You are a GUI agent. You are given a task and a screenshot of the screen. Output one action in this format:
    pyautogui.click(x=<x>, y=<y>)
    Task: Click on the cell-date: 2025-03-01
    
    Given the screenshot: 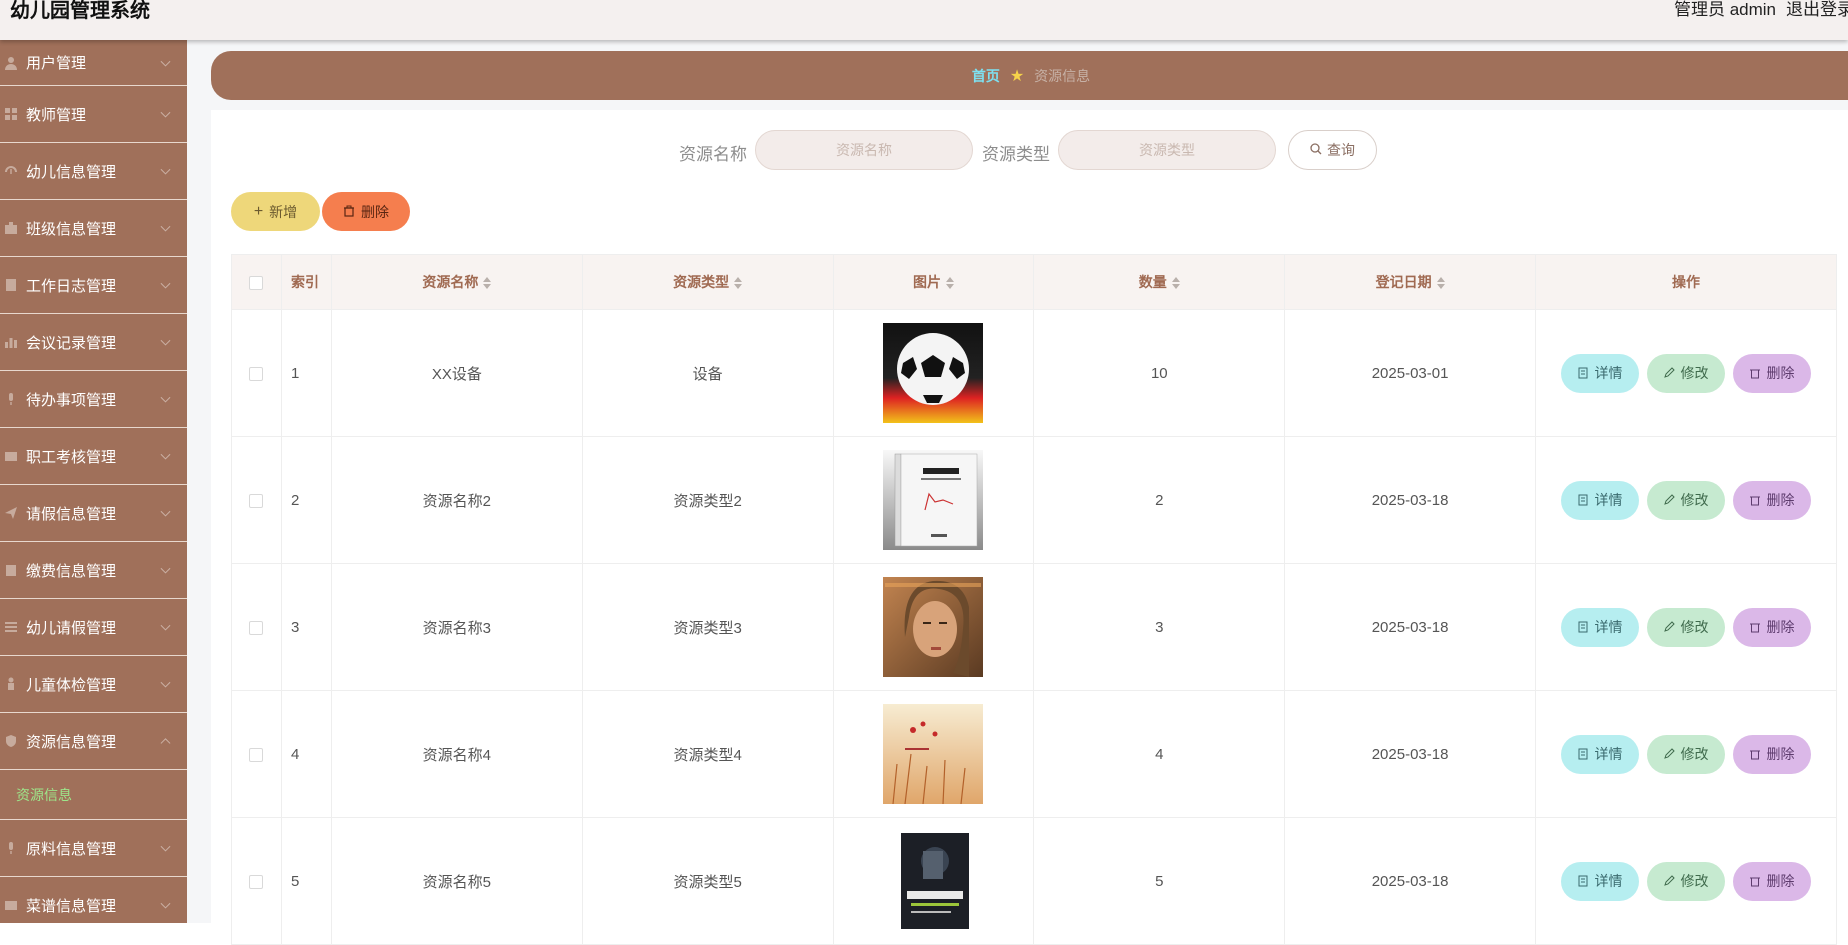 What is the action you would take?
    pyautogui.click(x=1410, y=373)
    